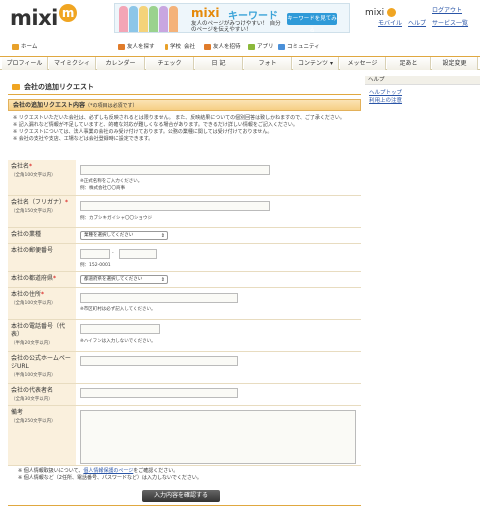 The width and height of the screenshot is (480, 512). Describe the element at coordinates (207, 46) in the screenshot. I see `invite-icon` at that location.